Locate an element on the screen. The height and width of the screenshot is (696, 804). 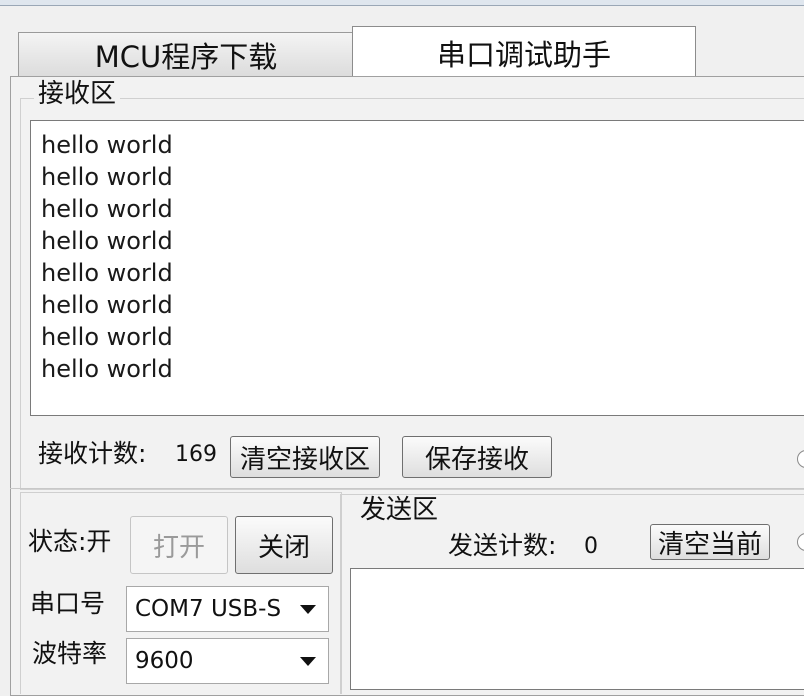
tab-serial-assistant: 串口调试助手 is located at coordinates (524, 52).